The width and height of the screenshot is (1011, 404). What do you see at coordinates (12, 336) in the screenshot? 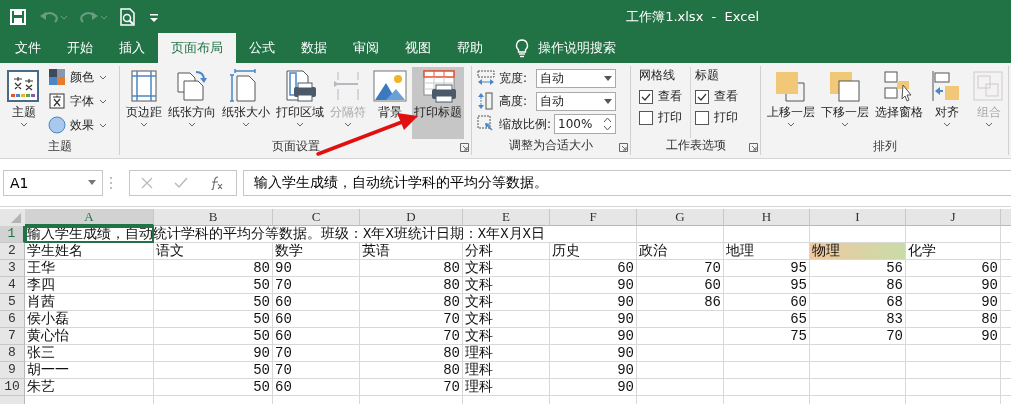
I see `row-header: 7` at bounding box center [12, 336].